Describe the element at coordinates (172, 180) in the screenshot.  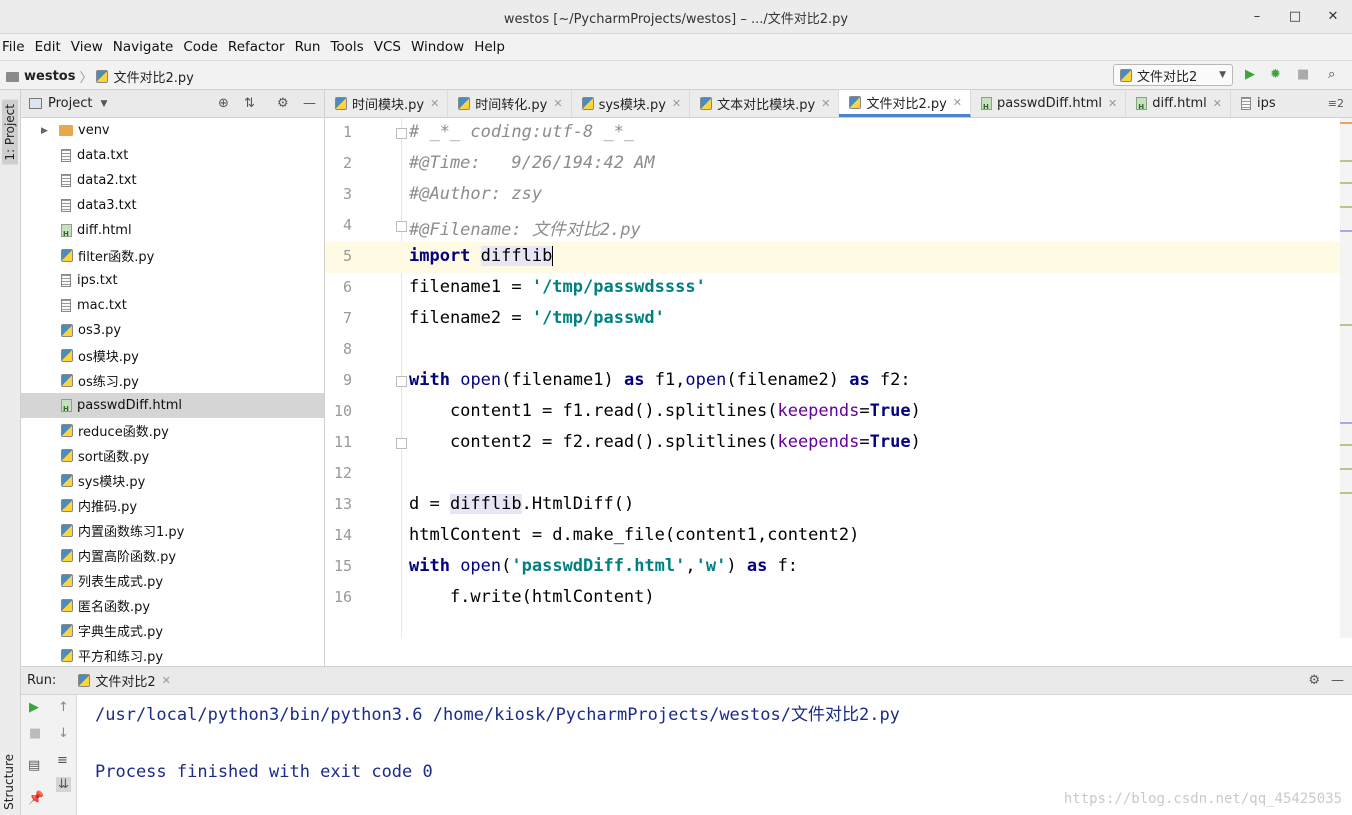
I see `tree-item: data2.txt` at that location.